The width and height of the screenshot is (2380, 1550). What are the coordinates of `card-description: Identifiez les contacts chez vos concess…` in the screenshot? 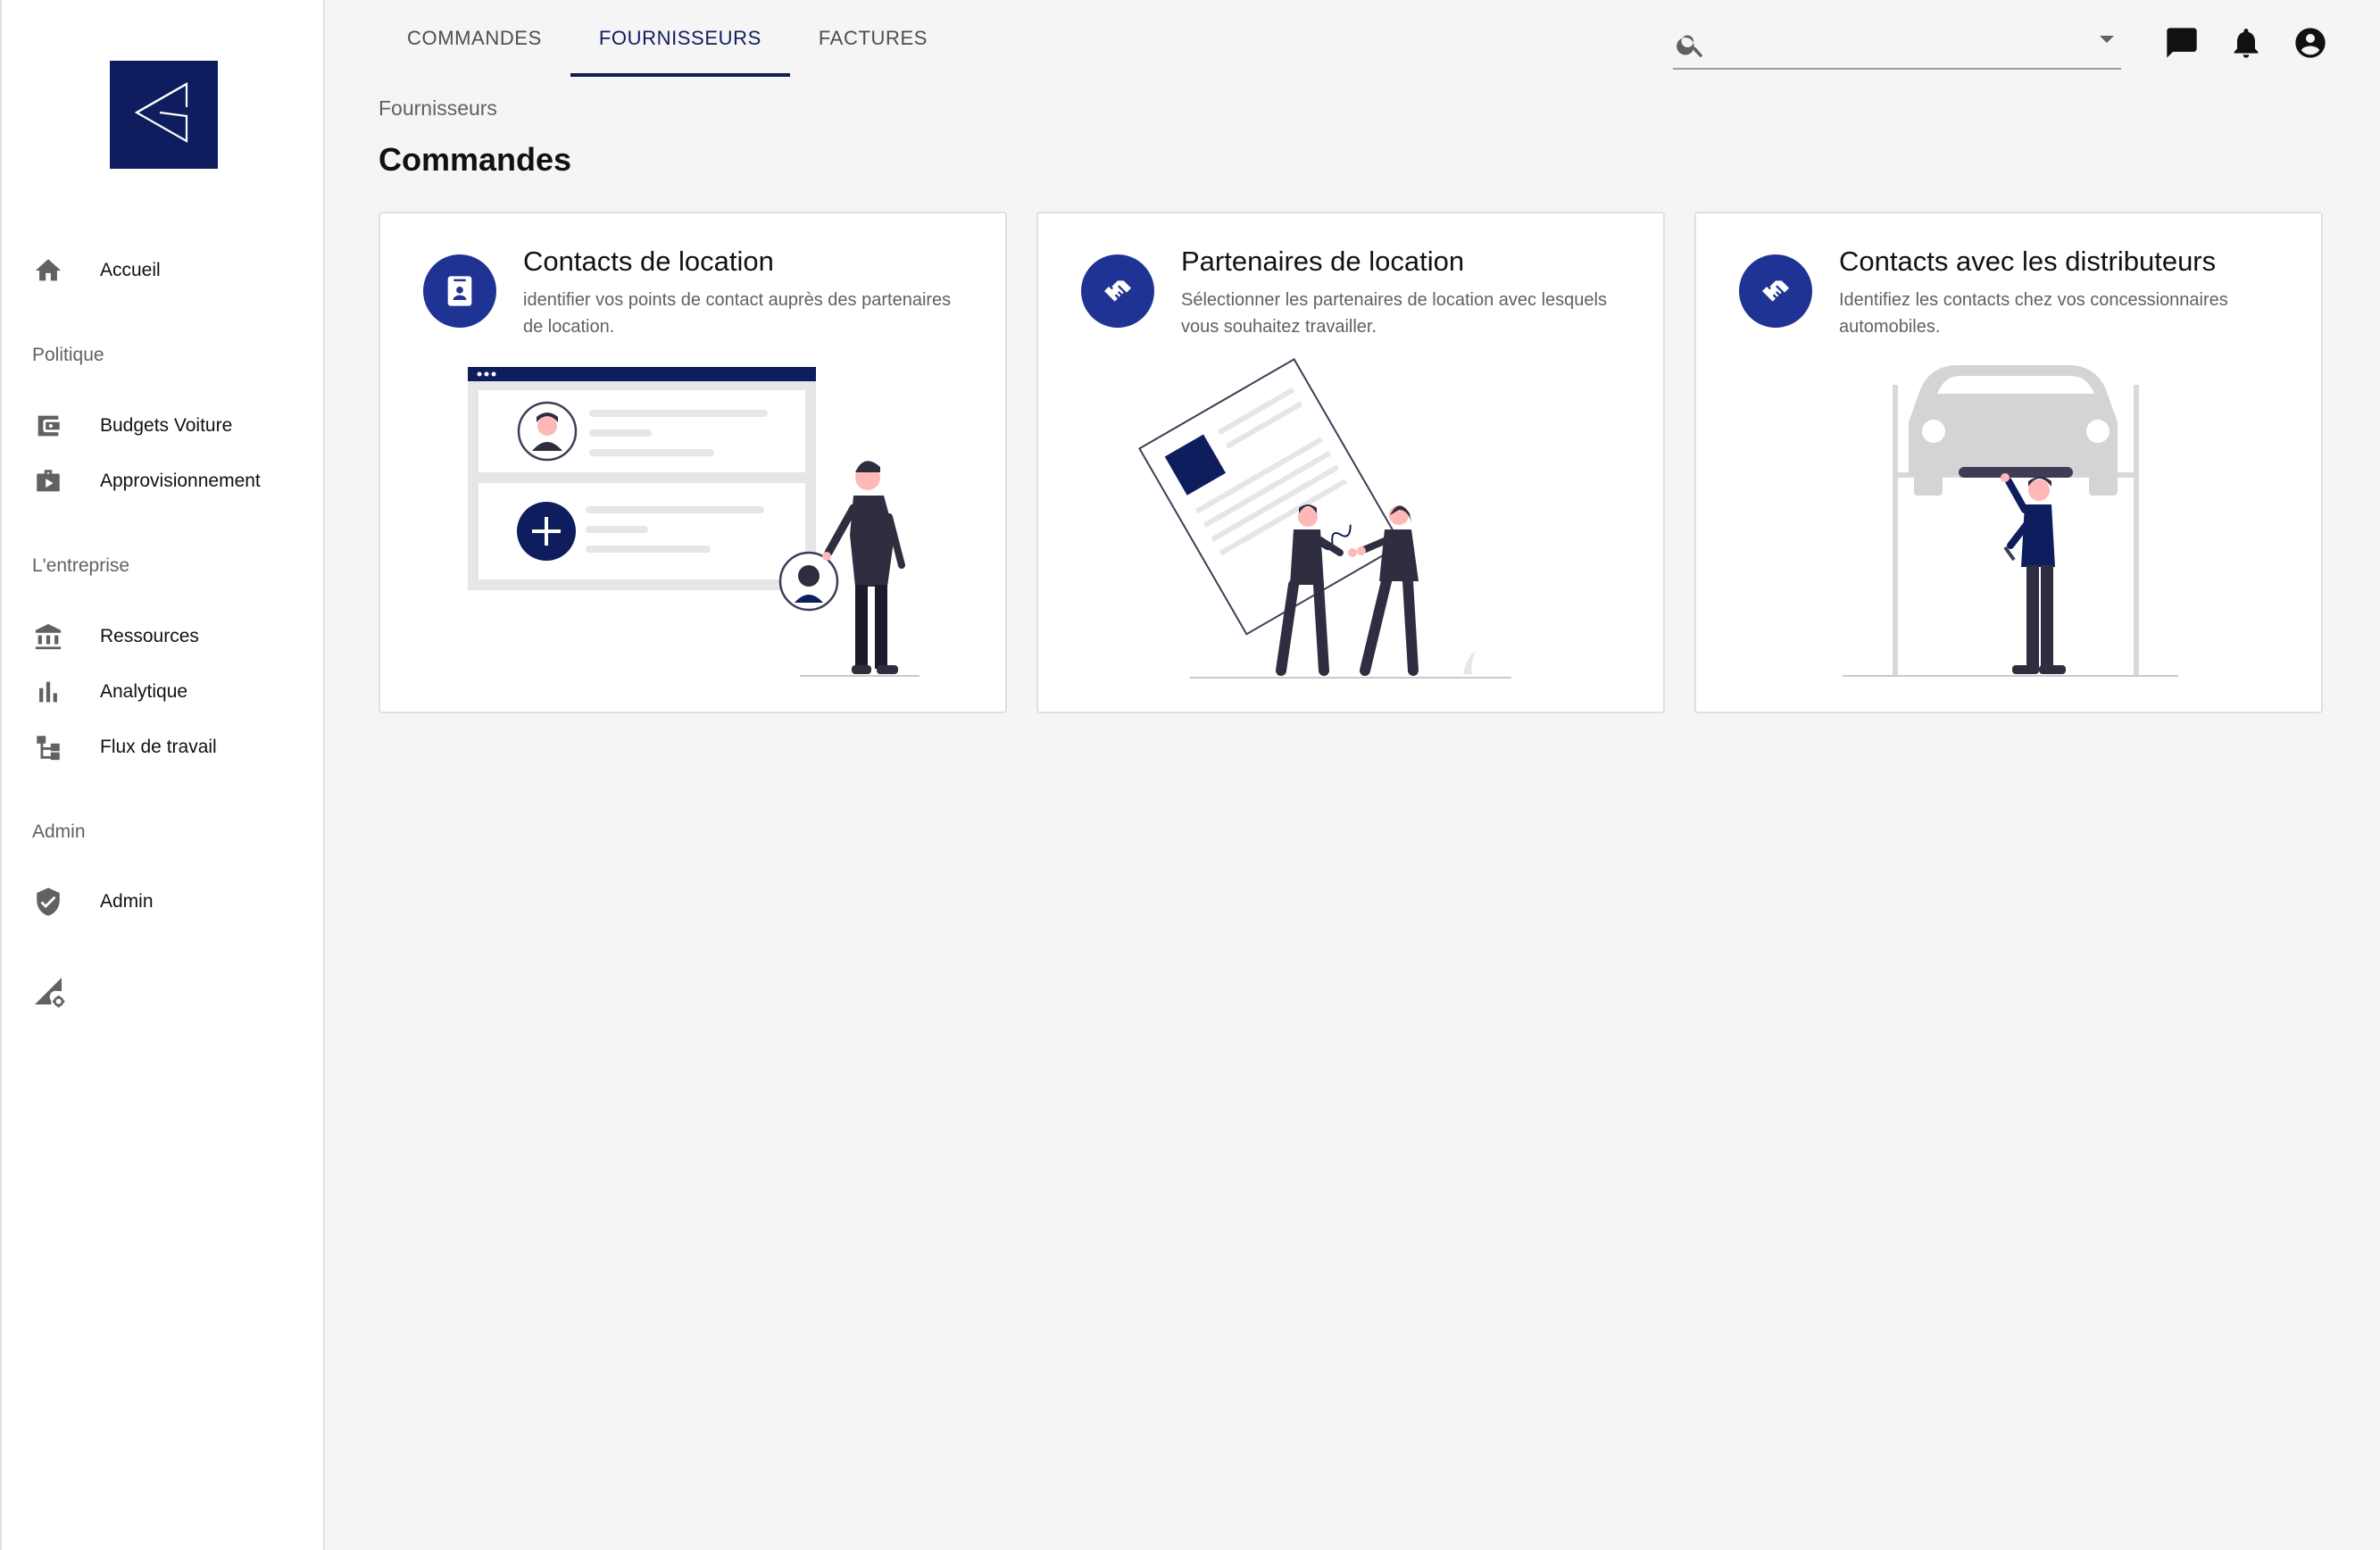 It's located at (2033, 314).